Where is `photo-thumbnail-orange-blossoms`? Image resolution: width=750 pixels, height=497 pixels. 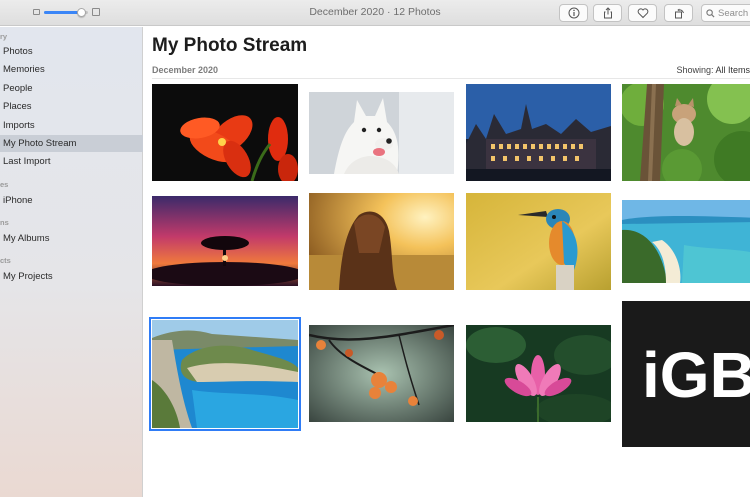
photo-thumbnail-orange-blossoms is located at coordinates (381, 373).